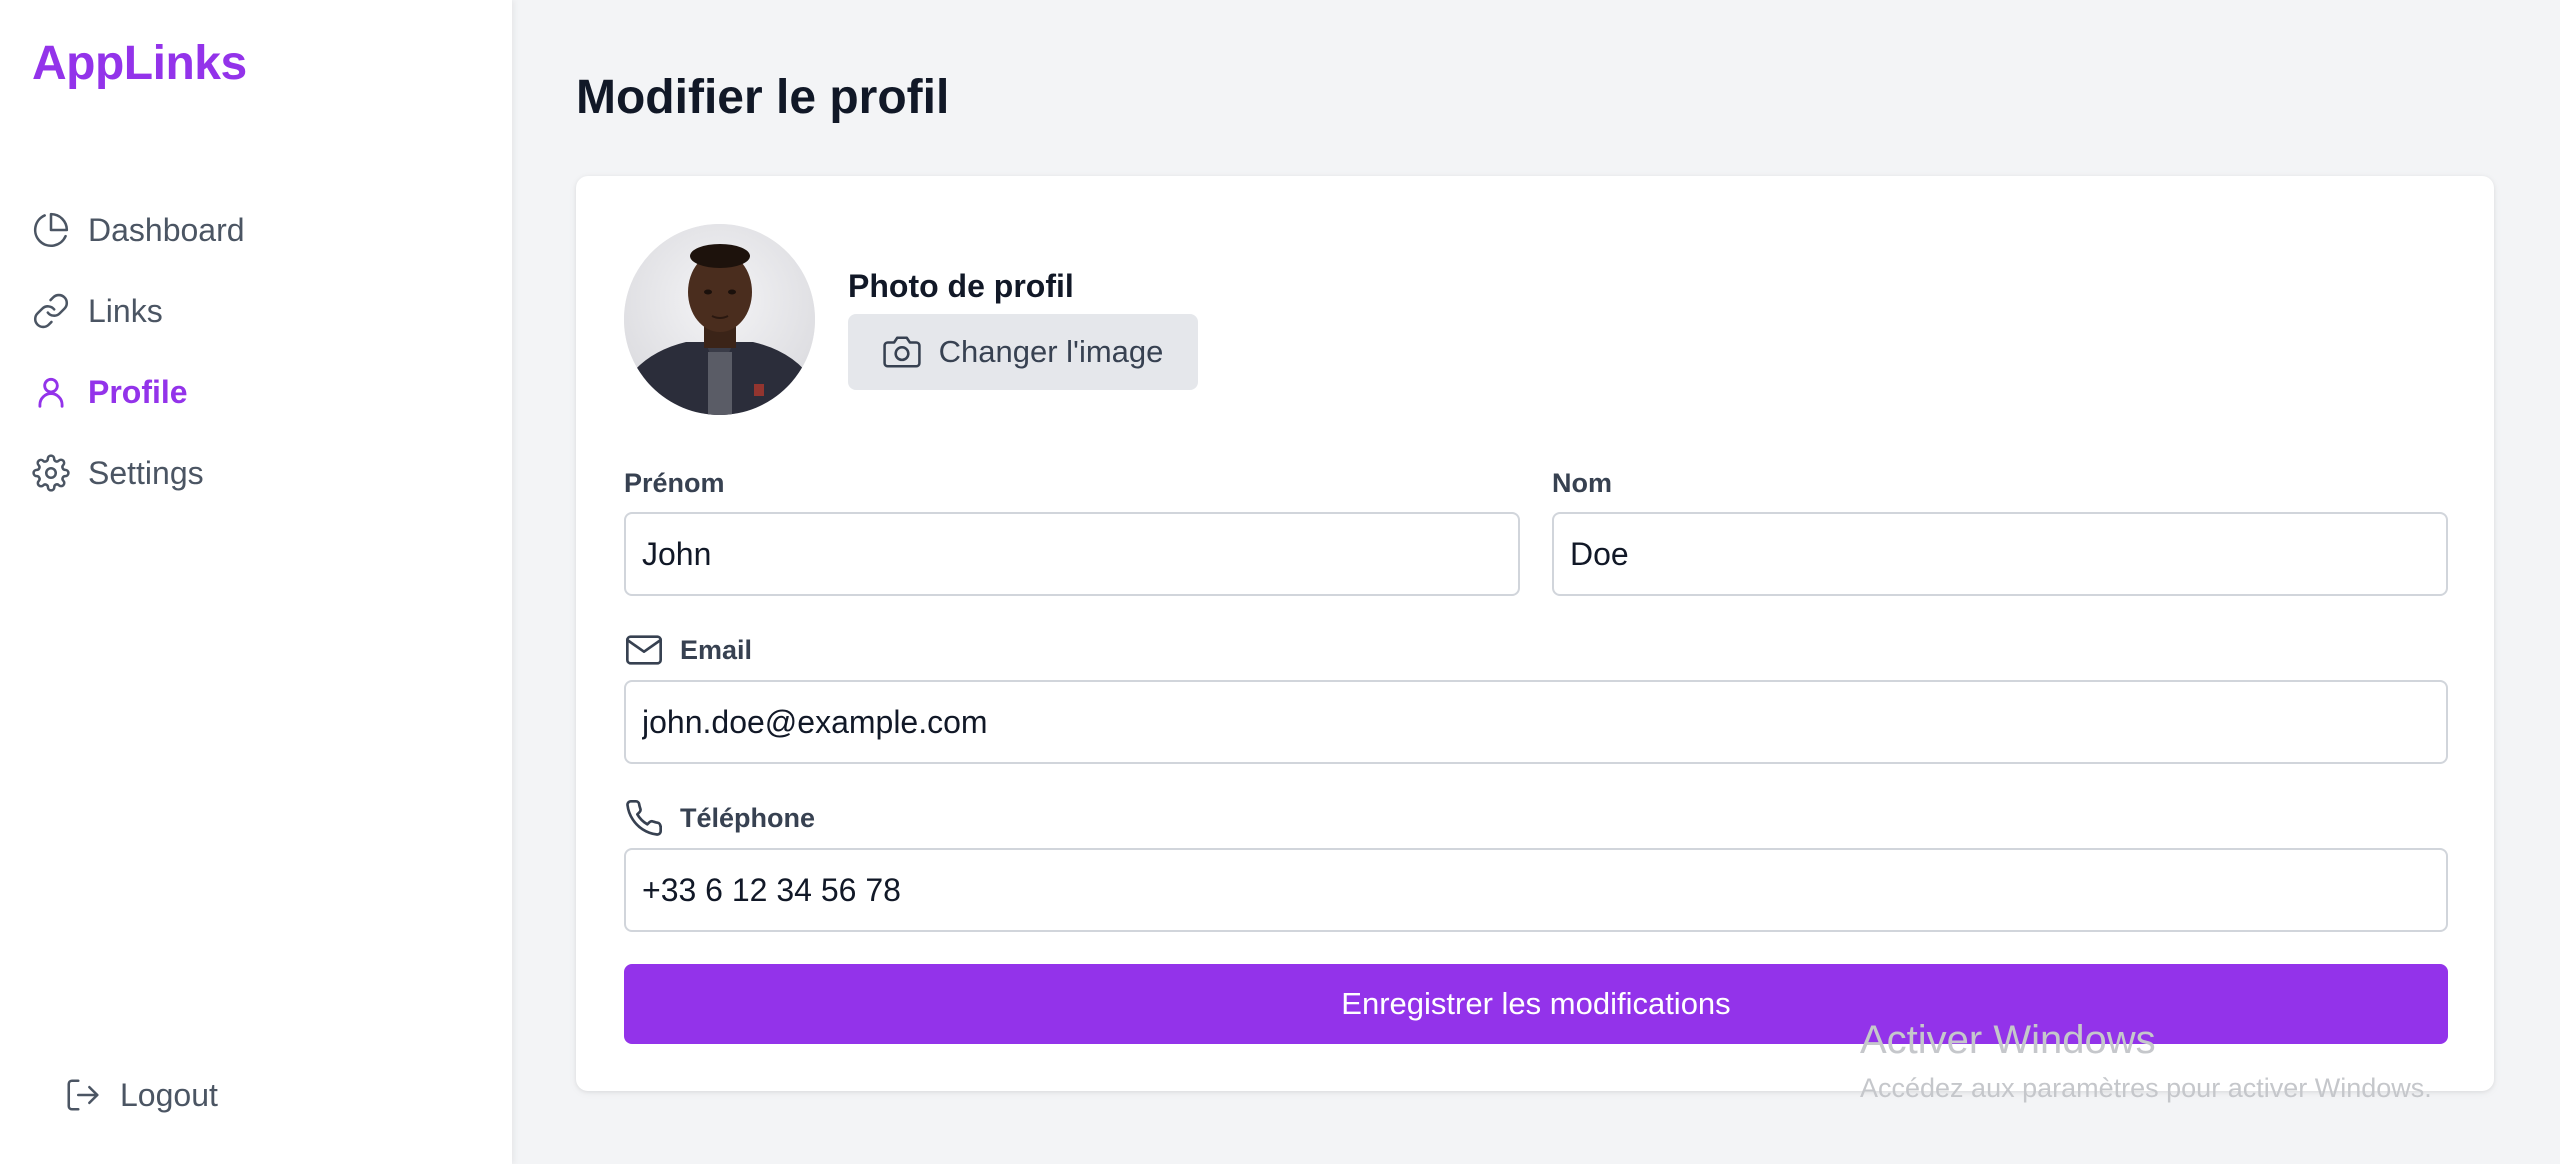  Describe the element at coordinates (901, 352) in the screenshot. I see `camera-icon` at that location.